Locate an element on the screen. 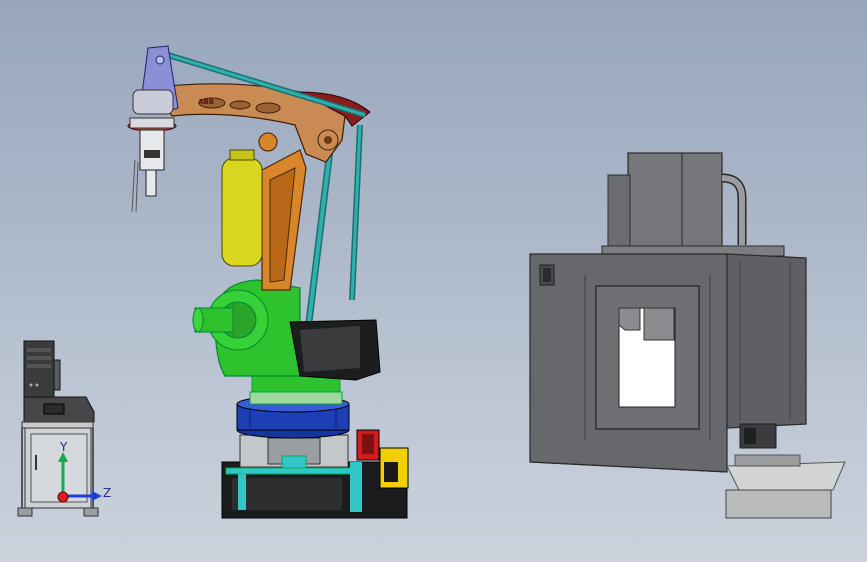  workstation-model is located at coordinates (58, 428).